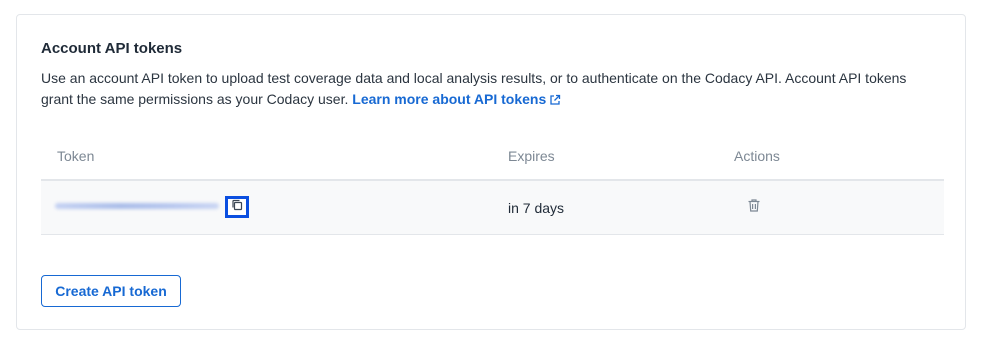 The image size is (985, 345). I want to click on masked-token-value, so click(137, 206).